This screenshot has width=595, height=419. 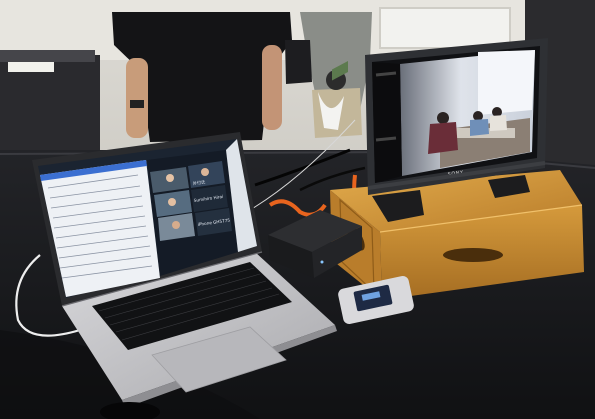 What do you see at coordinates (456, 116) in the screenshot?
I see `field-monitor: SONY` at bounding box center [456, 116].